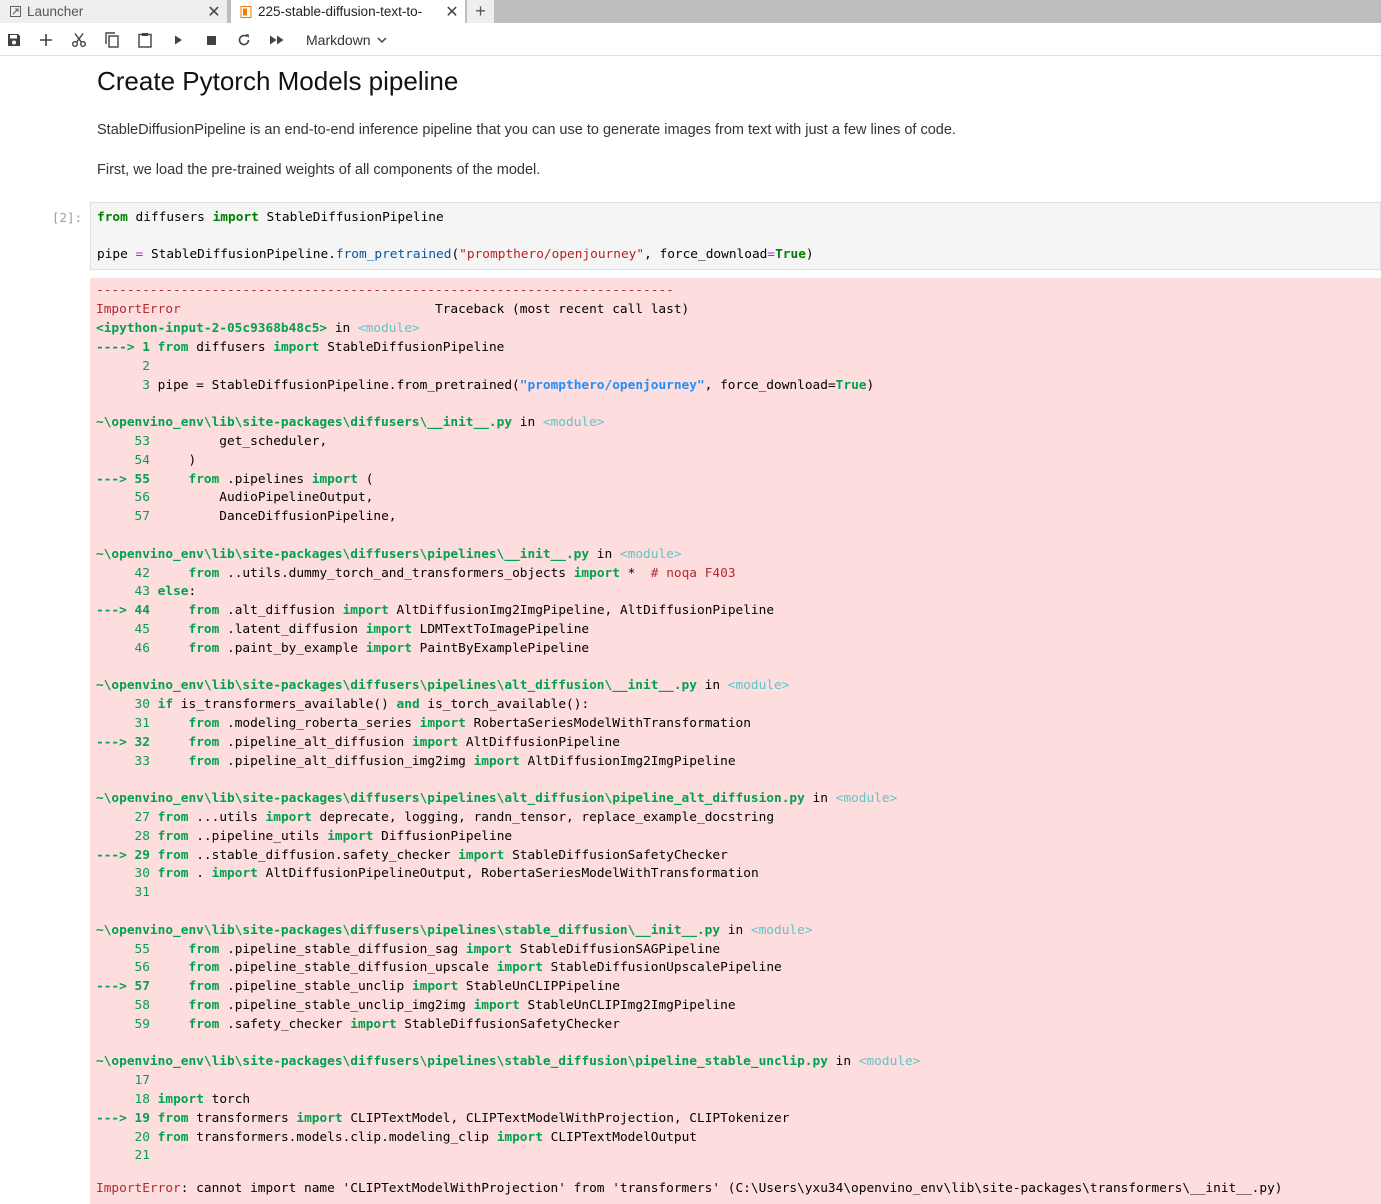 The image size is (1381, 1204). Describe the element at coordinates (340, 11) in the screenshot. I see `tab-notebook-label: 225-stable-diffusion-text-to-` at that location.